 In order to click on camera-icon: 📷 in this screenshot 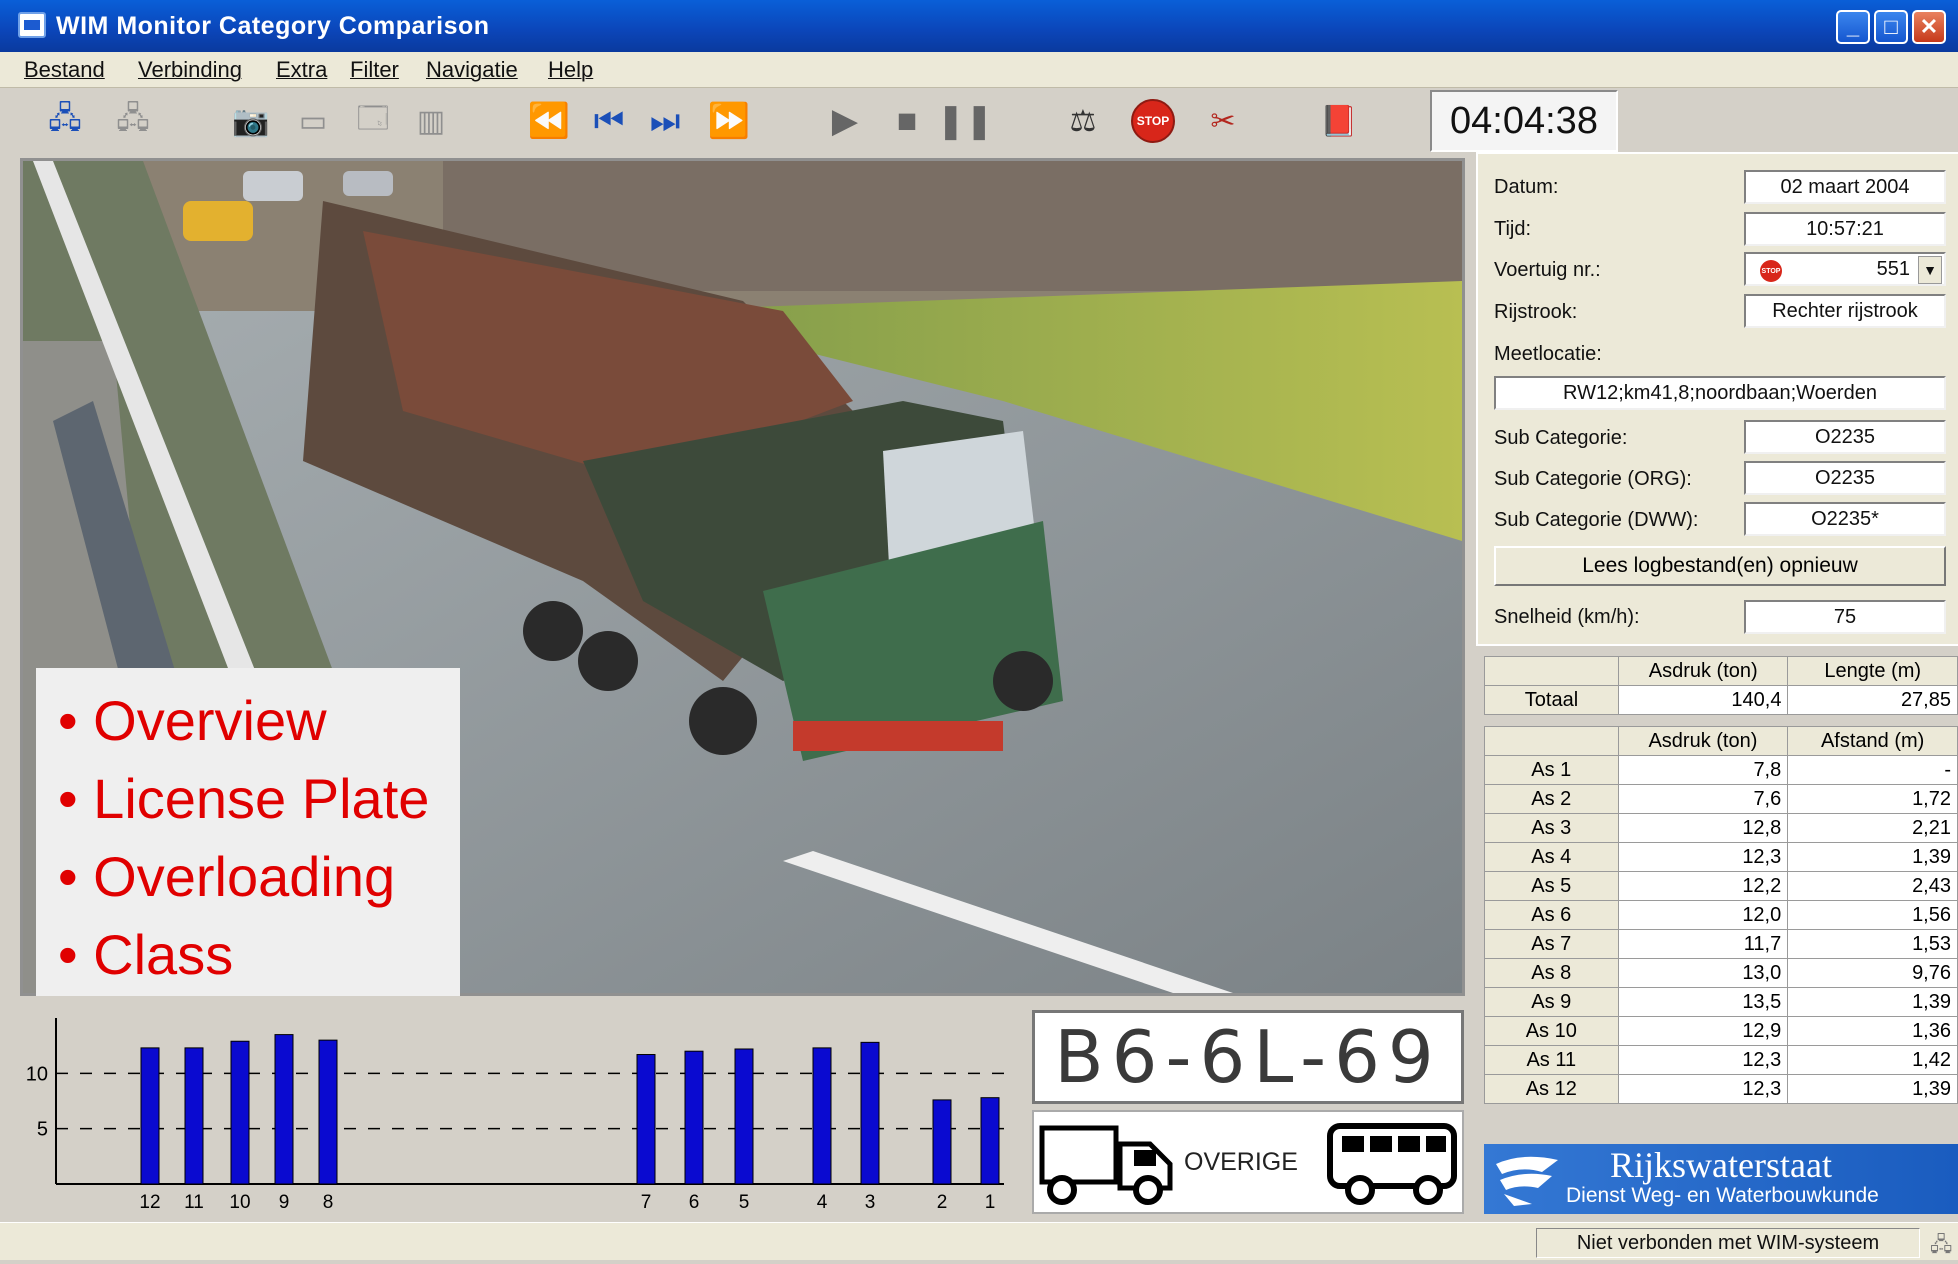, I will do `click(251, 121)`.